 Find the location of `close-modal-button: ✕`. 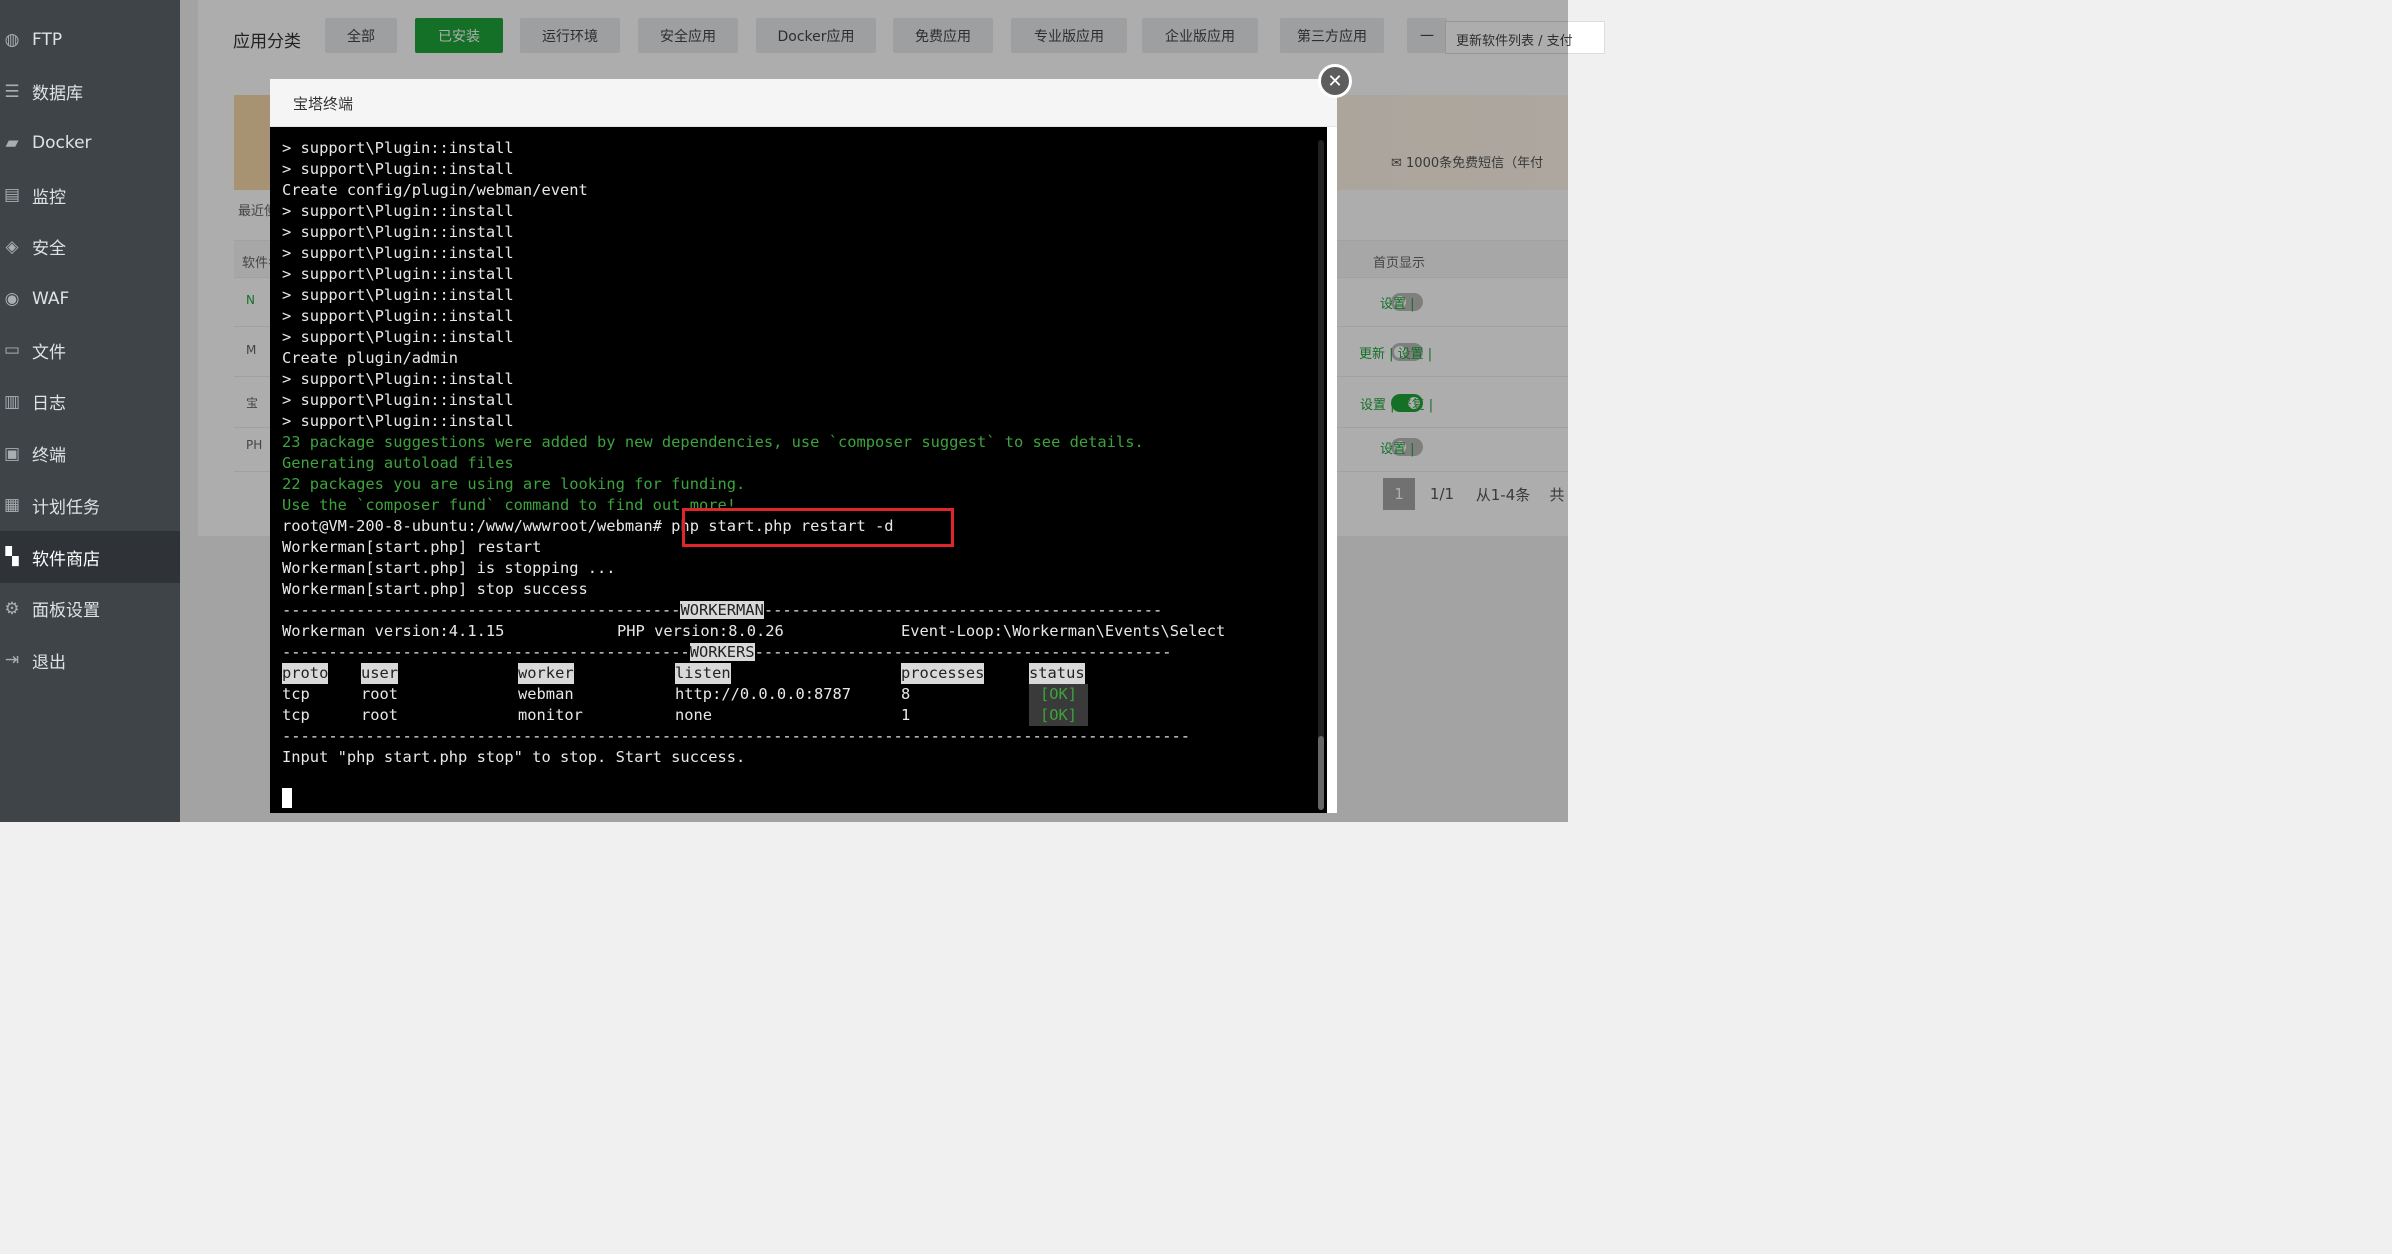

close-modal-button: ✕ is located at coordinates (1335, 81).